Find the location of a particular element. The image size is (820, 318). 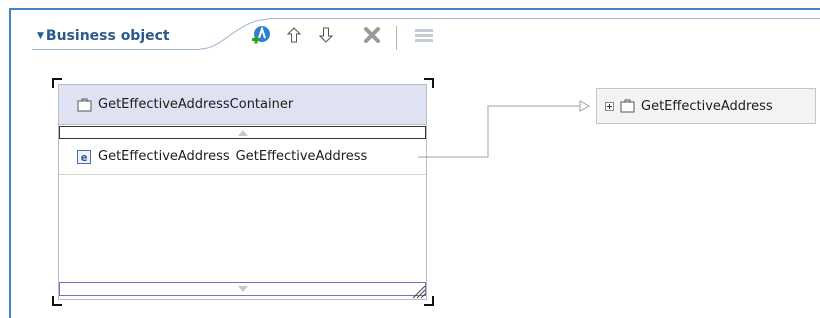

section-title-label: Business object is located at coordinates (107, 36).